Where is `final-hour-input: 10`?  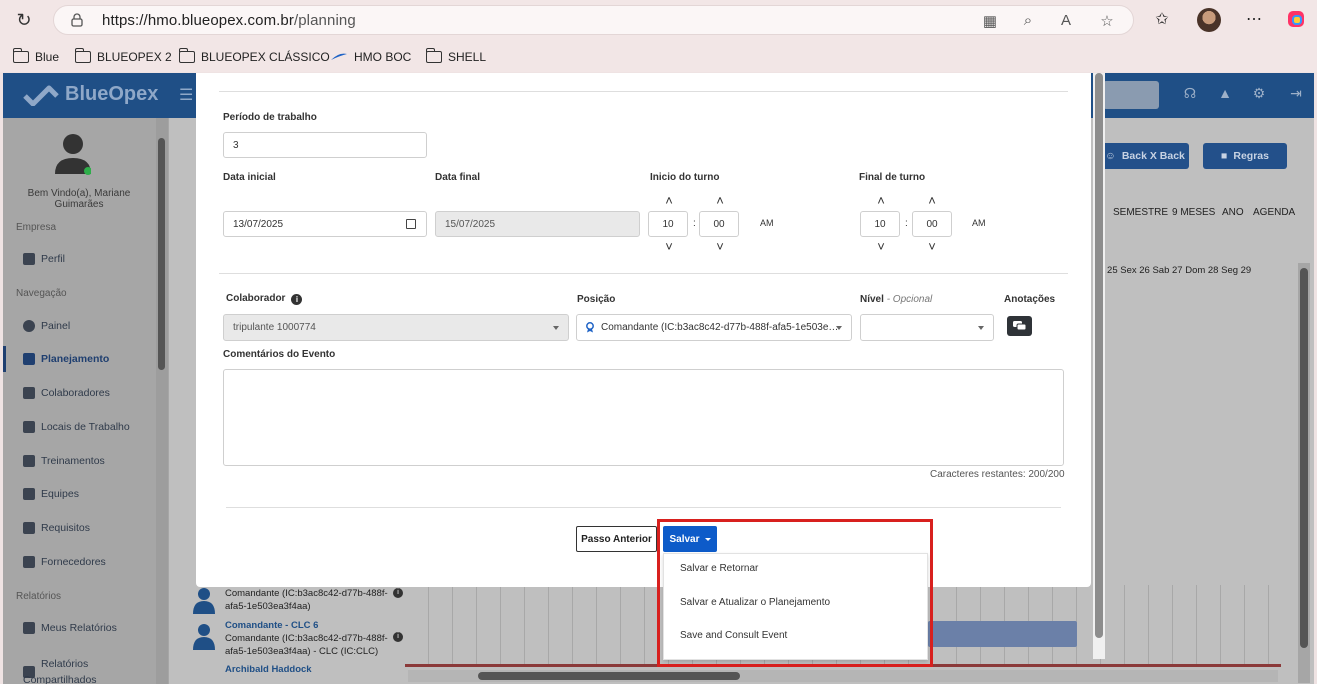
final-hour-input: 10 is located at coordinates (880, 224).